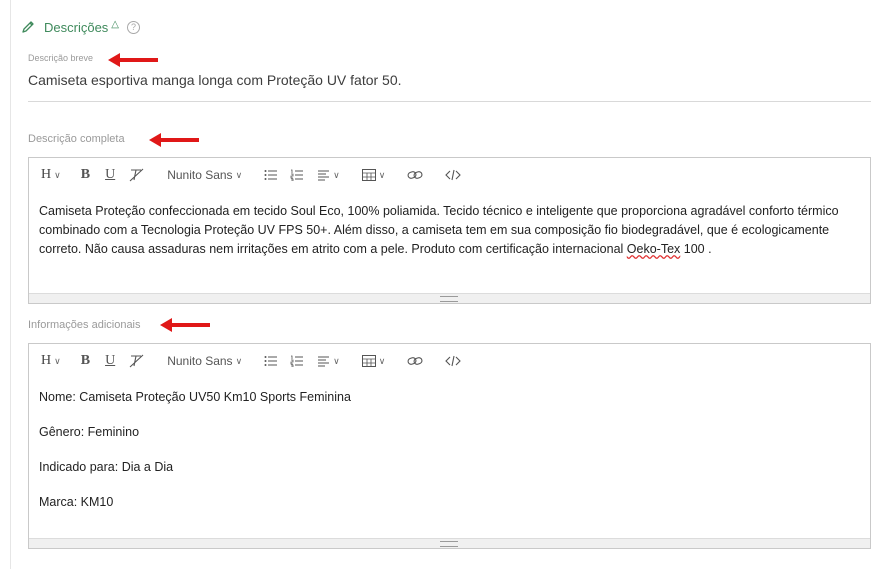 This screenshot has width=891, height=569. What do you see at coordinates (61, 58) in the screenshot?
I see `short-description-label: Descrição breve` at bounding box center [61, 58].